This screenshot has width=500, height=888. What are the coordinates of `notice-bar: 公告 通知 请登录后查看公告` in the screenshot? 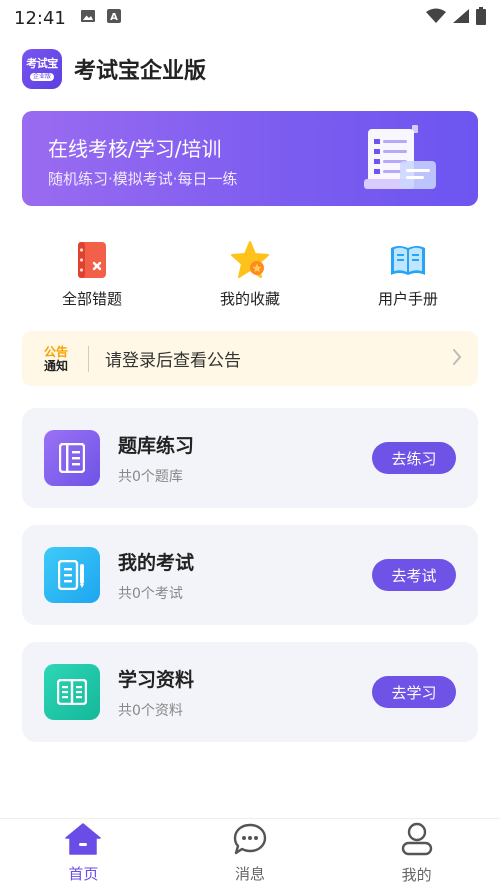 It's located at (250, 358).